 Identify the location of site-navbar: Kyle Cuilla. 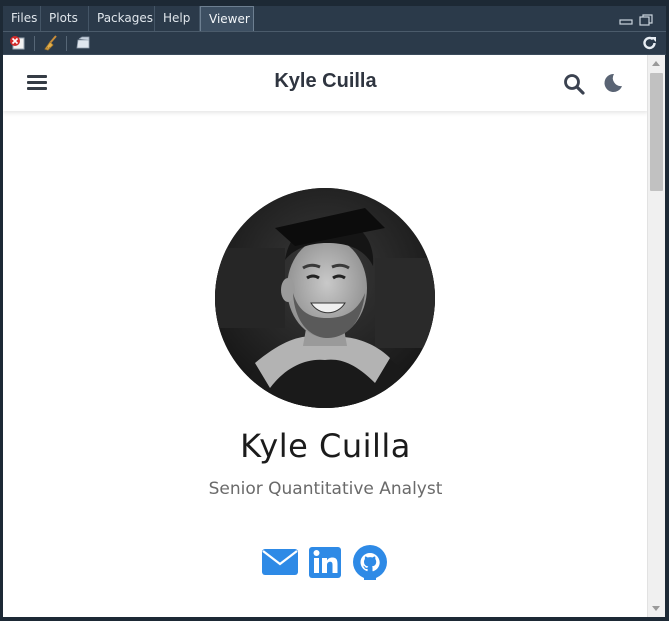
(325, 83).